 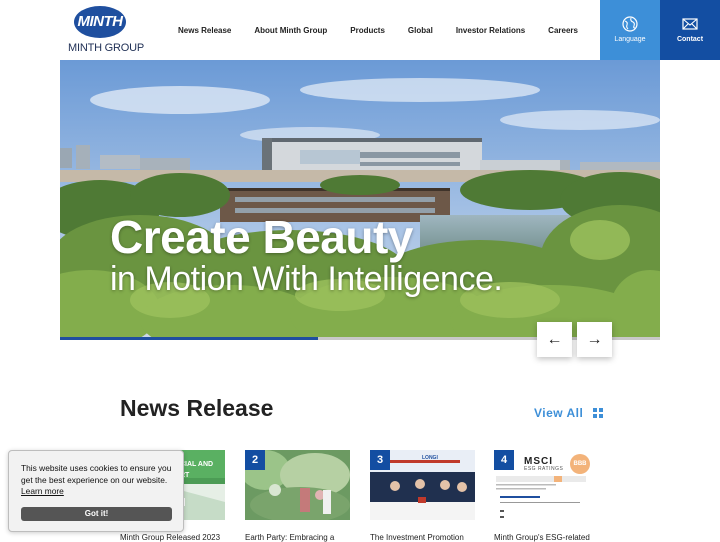 What do you see at coordinates (380, 460) in the screenshot?
I see `news-card-3-number: 3` at bounding box center [380, 460].